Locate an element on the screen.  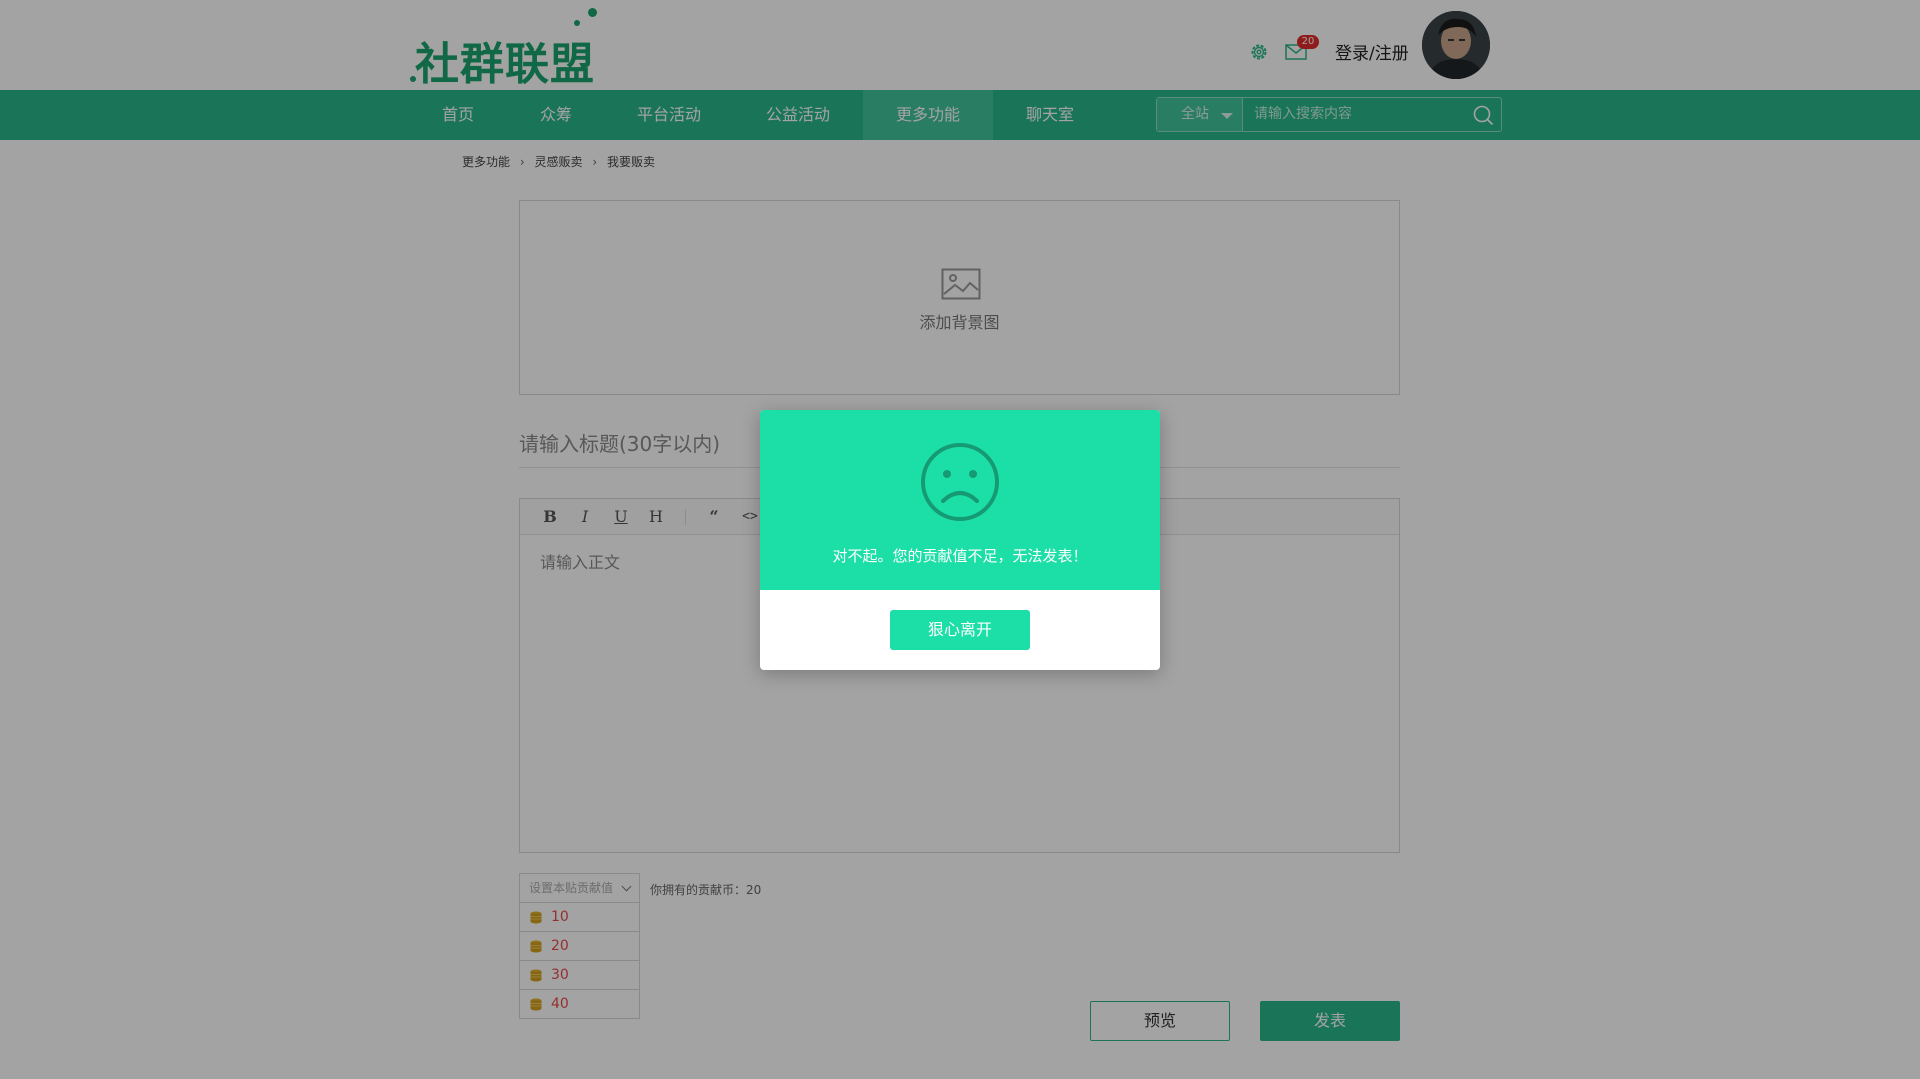
sad-face-icon is located at coordinates (960, 482).